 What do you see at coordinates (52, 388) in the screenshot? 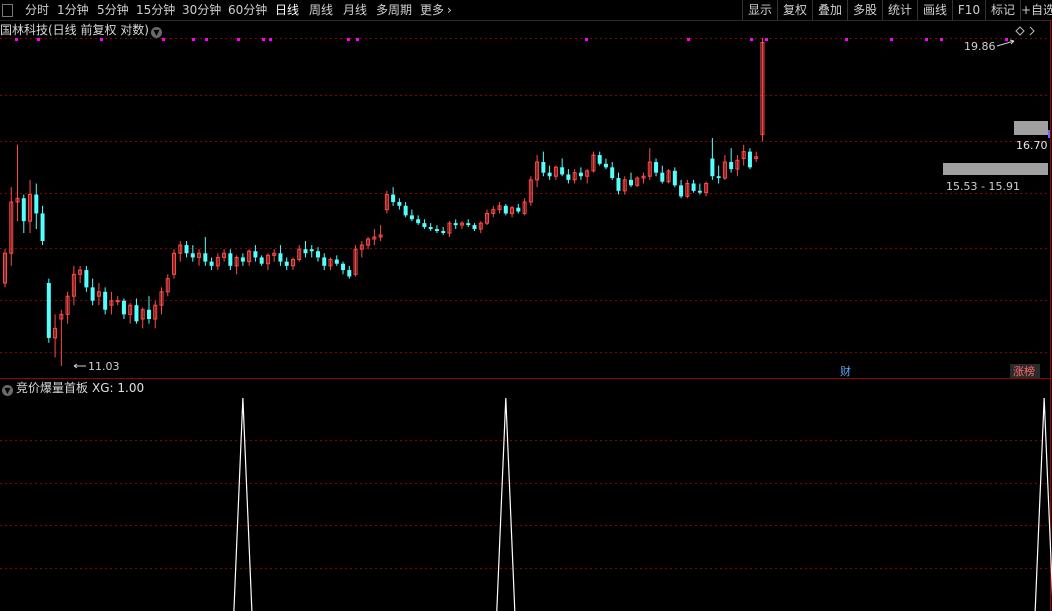
I see `indicator-name: 竞价爆量首板` at bounding box center [52, 388].